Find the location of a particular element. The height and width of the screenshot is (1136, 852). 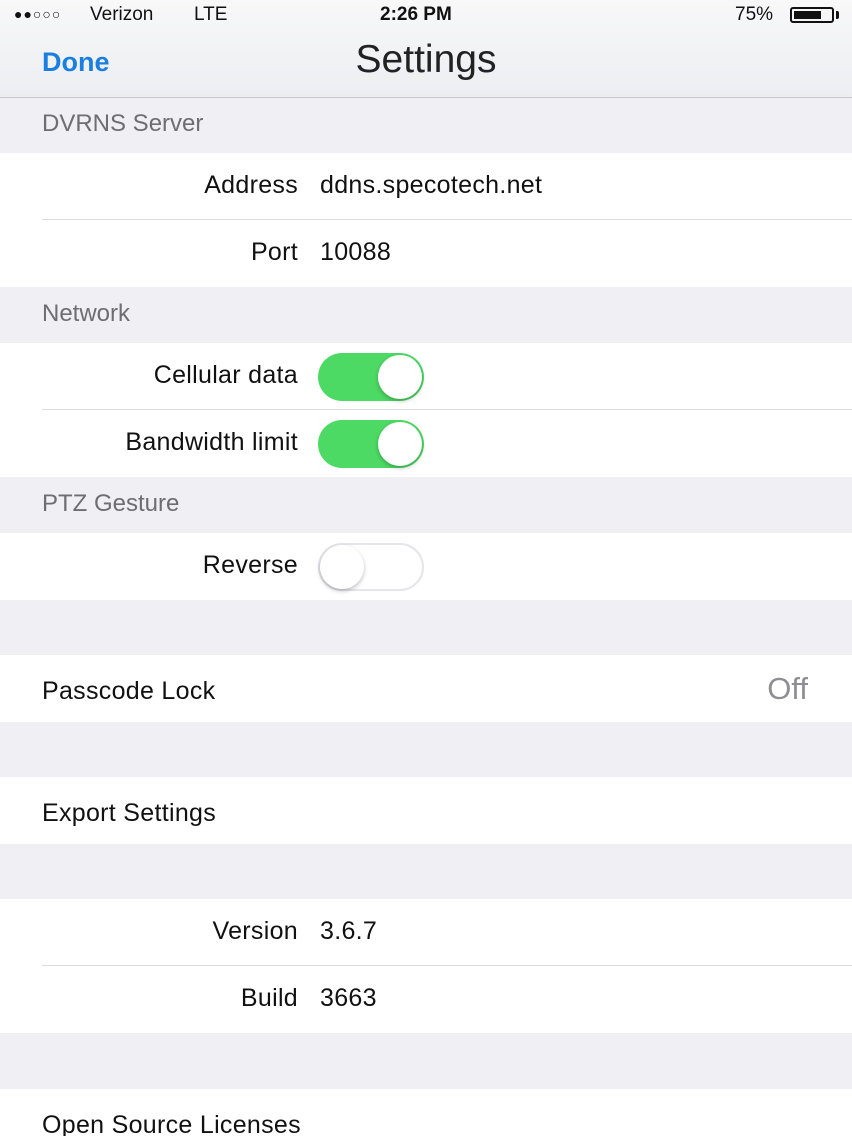

address-field: ddns.specotech.net is located at coordinates (431, 185).